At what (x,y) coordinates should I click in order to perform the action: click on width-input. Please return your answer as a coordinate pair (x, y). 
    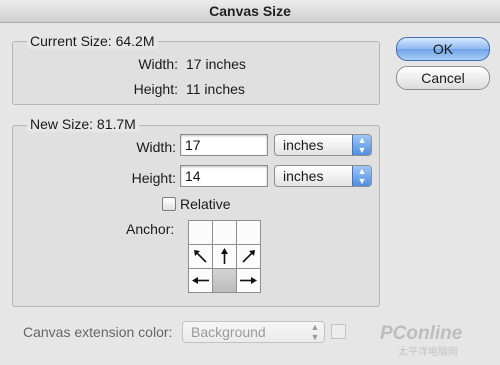
    Looking at the image, I should click on (224, 145).